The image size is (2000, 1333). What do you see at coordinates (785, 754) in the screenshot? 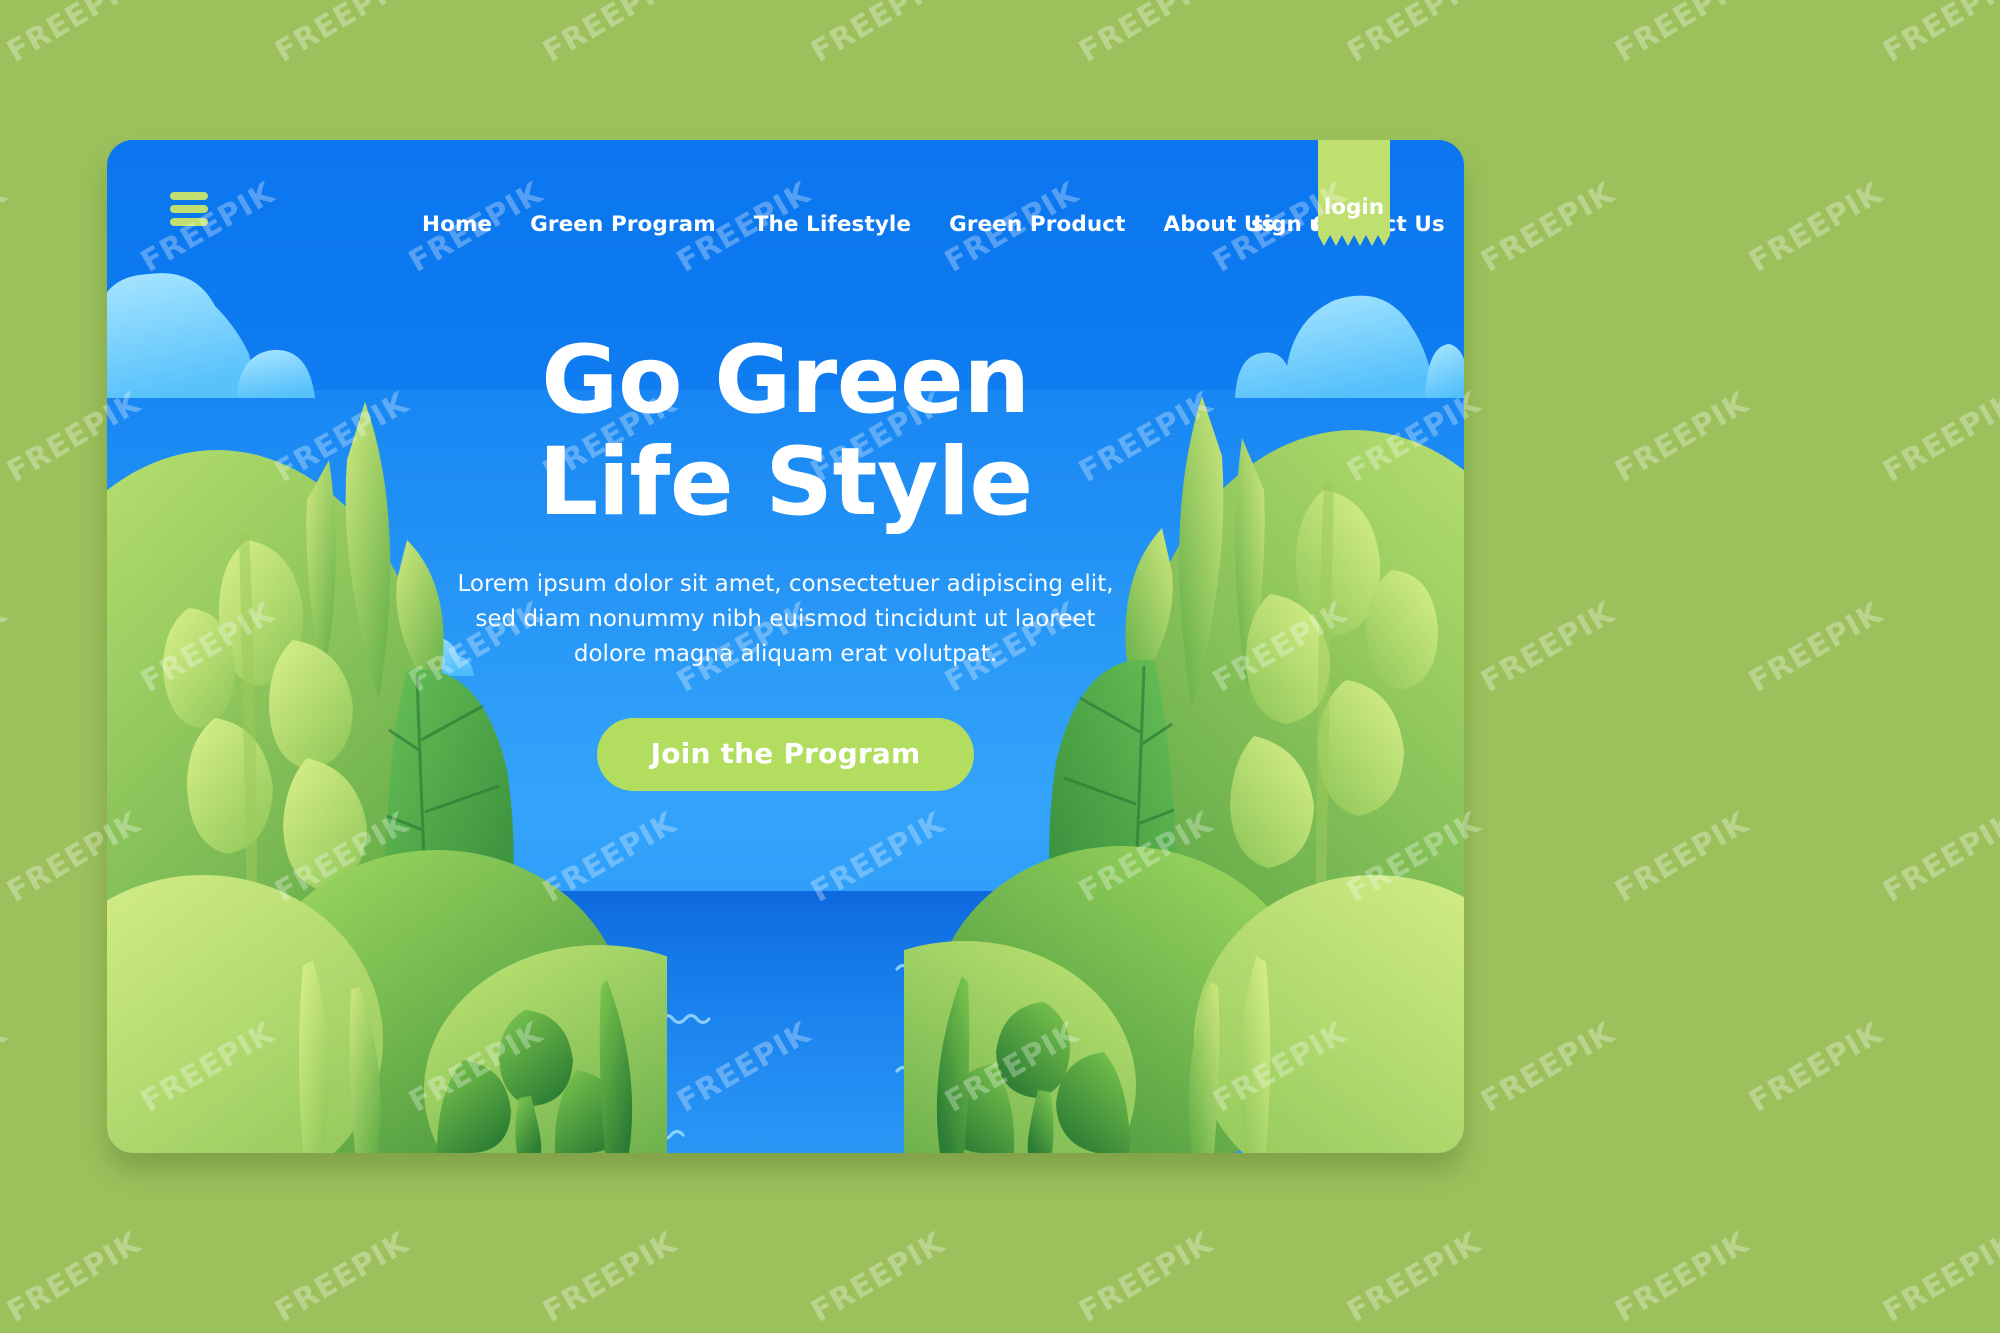
I see `join-the-program-button: Join the Program` at bounding box center [785, 754].